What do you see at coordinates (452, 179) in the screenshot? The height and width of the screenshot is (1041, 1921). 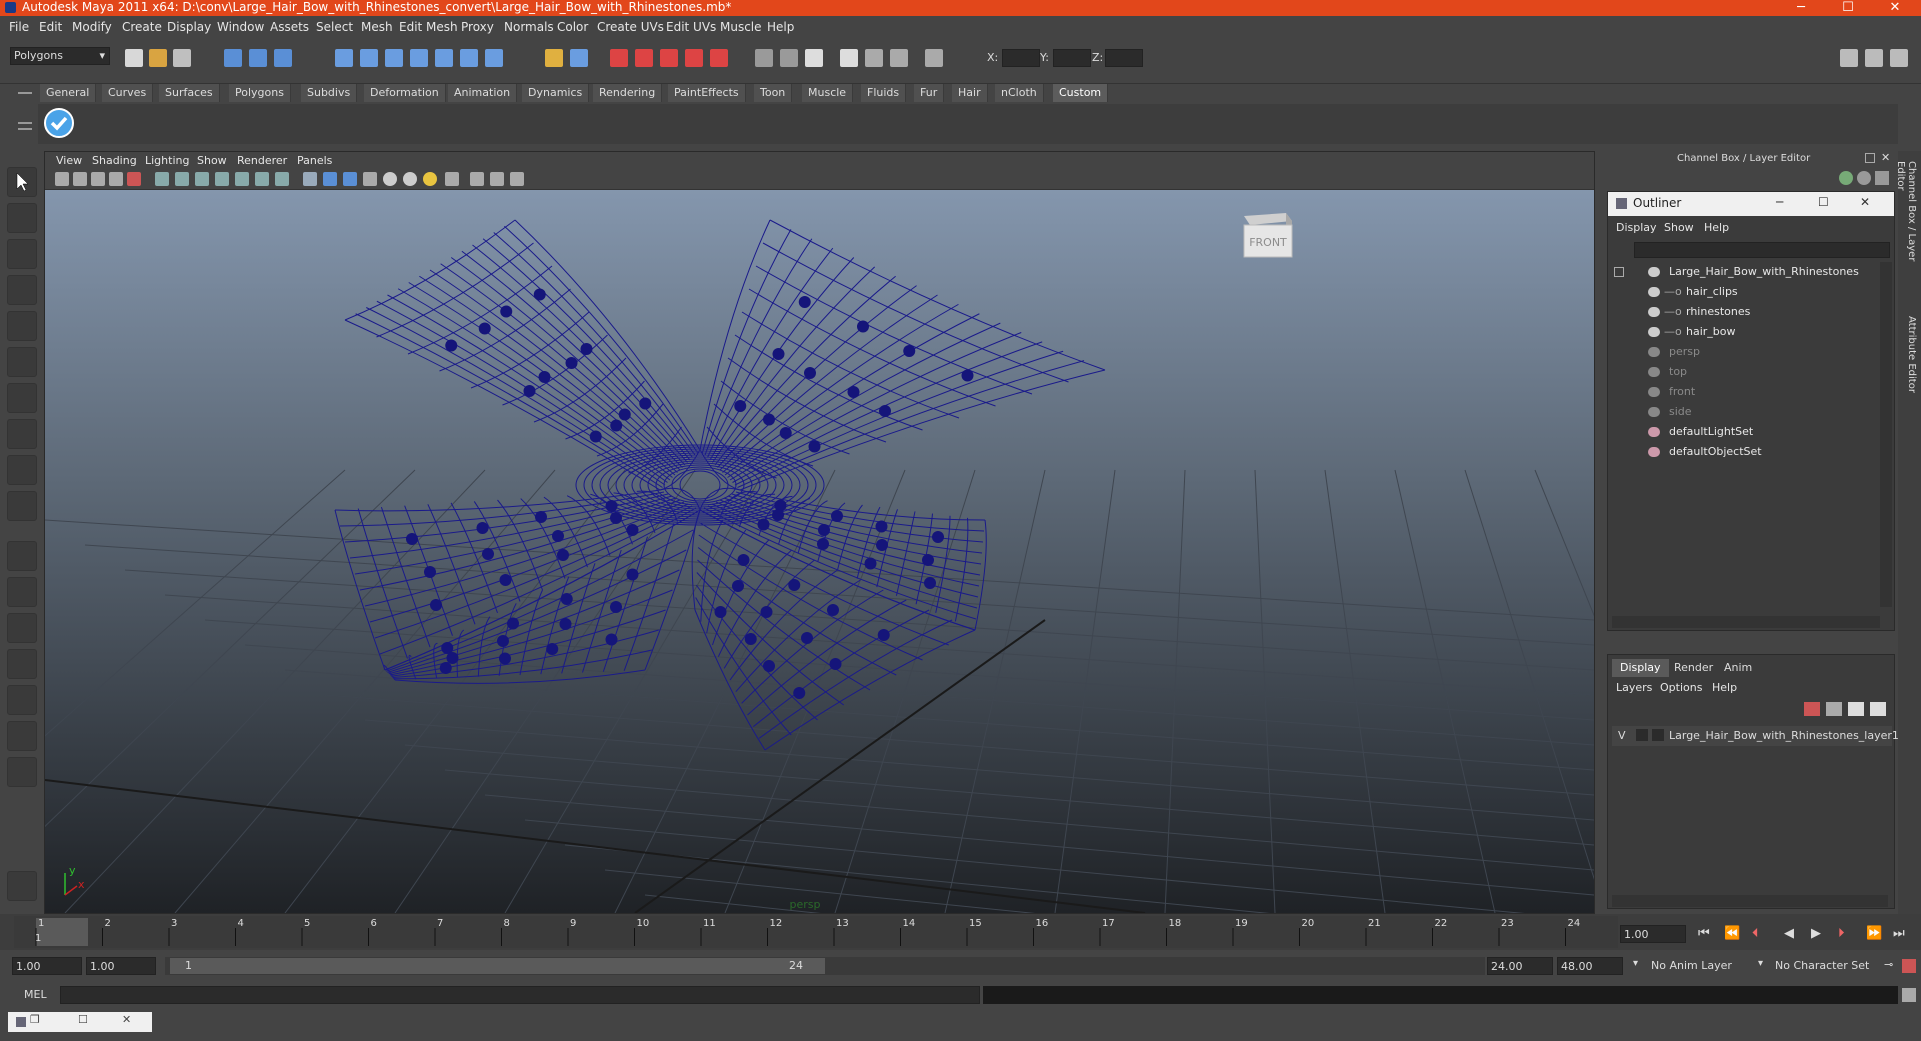 I see `isolate-select-icon` at bounding box center [452, 179].